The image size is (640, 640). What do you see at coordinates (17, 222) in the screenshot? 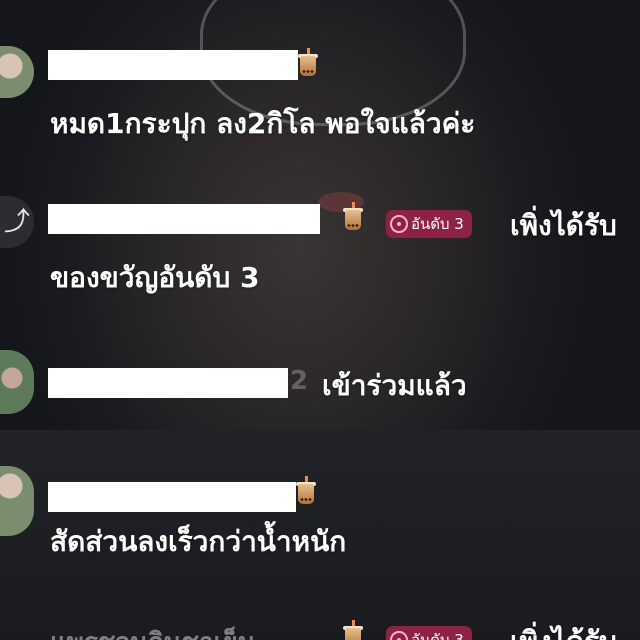
I see `share-icon: ⤴` at bounding box center [17, 222].